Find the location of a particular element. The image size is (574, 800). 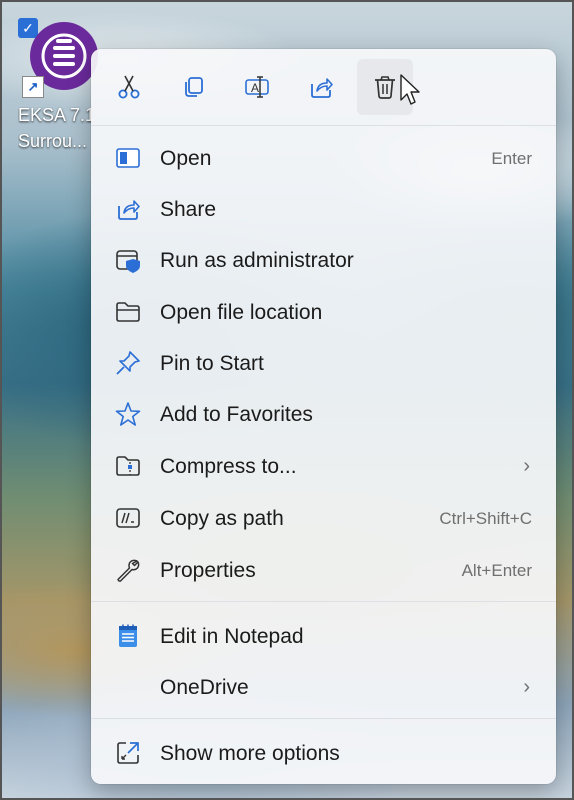

copy-icon is located at coordinates (194, 87).